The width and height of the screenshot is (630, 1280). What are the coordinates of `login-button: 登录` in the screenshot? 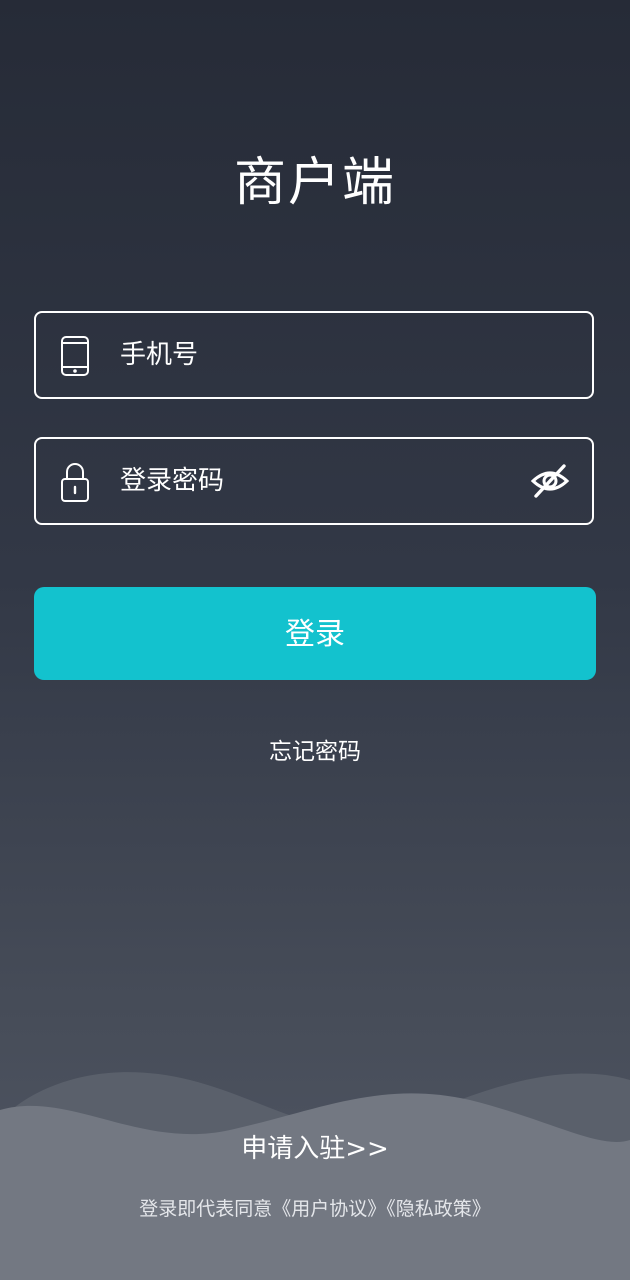 It's located at (315, 633).